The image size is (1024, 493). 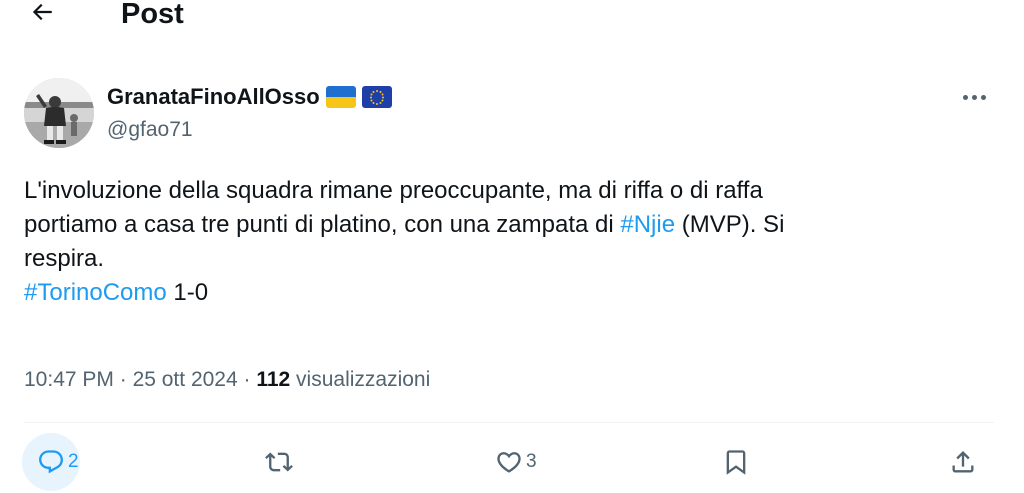 I want to click on views-count: 112, so click(x=273, y=379).